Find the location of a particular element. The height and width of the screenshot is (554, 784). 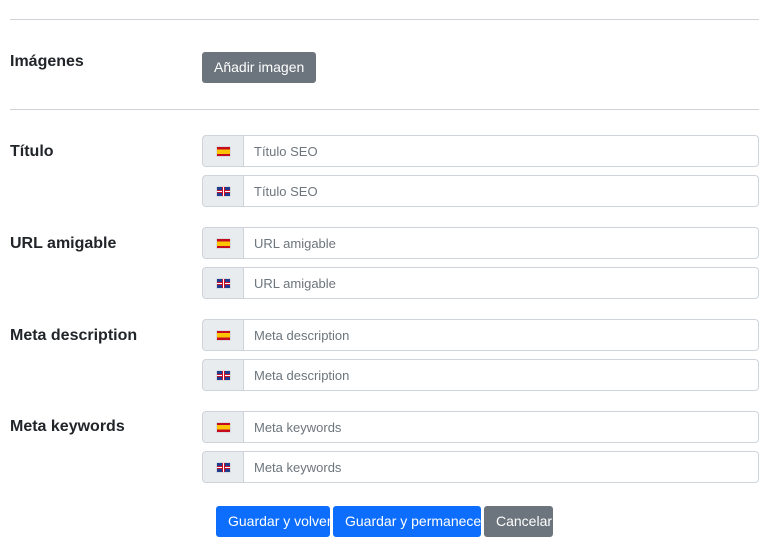

title-es-group is located at coordinates (480, 151).